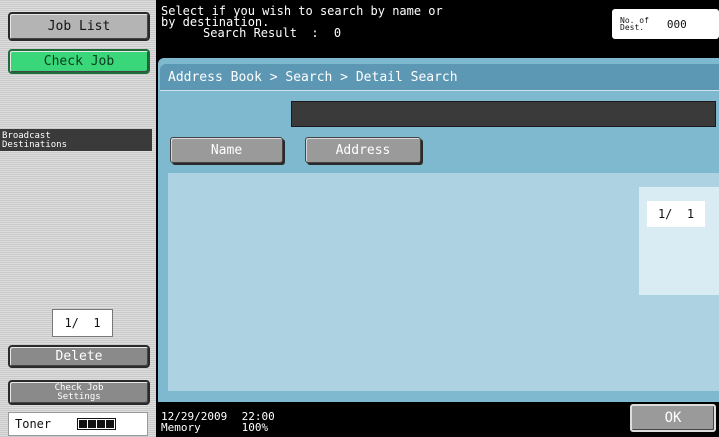 This screenshot has height=437, width=719. I want to click on results-page-indicator: 1/ 1, so click(676, 214).